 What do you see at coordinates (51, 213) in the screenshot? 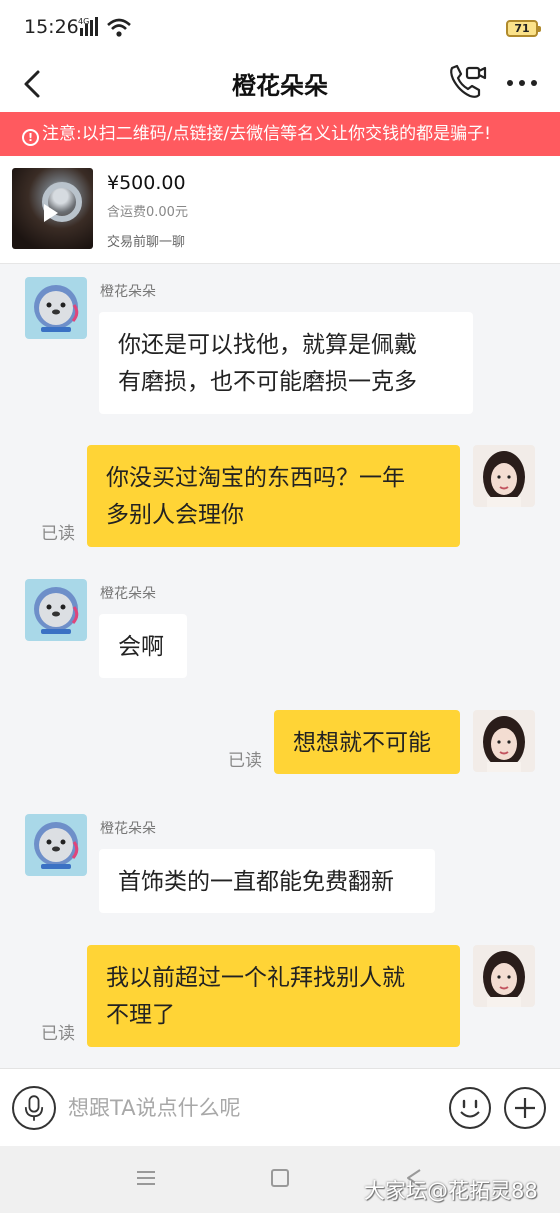
I see `play-icon` at bounding box center [51, 213].